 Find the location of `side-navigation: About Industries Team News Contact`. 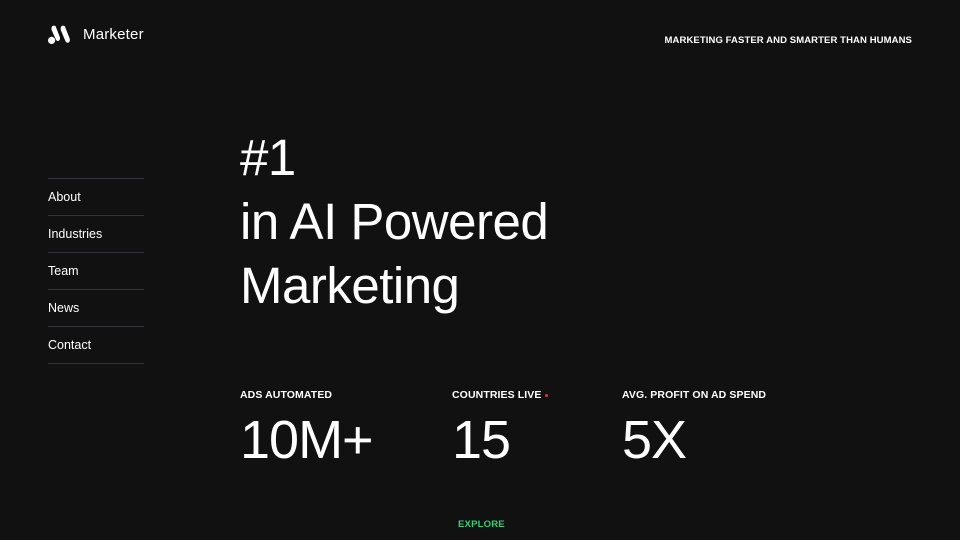

side-navigation: About Industries Team News Contact is located at coordinates (96, 271).